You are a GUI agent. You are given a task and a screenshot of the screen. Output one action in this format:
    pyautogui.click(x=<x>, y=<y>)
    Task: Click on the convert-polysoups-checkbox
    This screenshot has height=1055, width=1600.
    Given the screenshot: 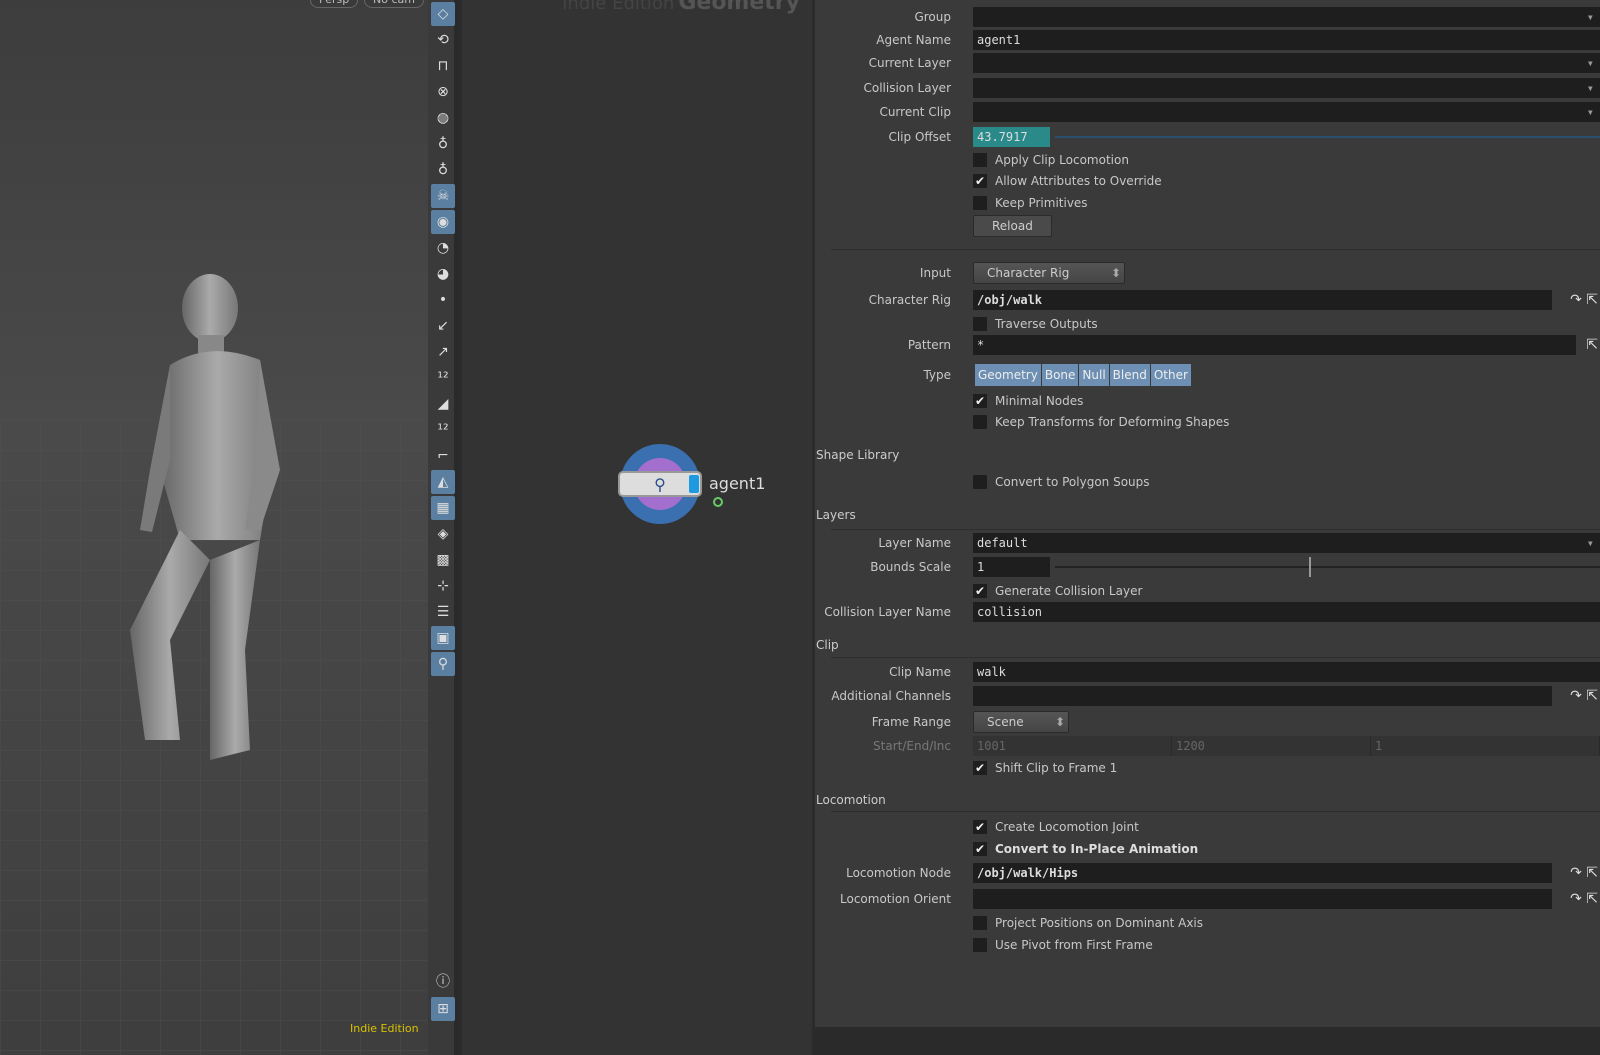 What is the action you would take?
    pyautogui.click(x=980, y=482)
    